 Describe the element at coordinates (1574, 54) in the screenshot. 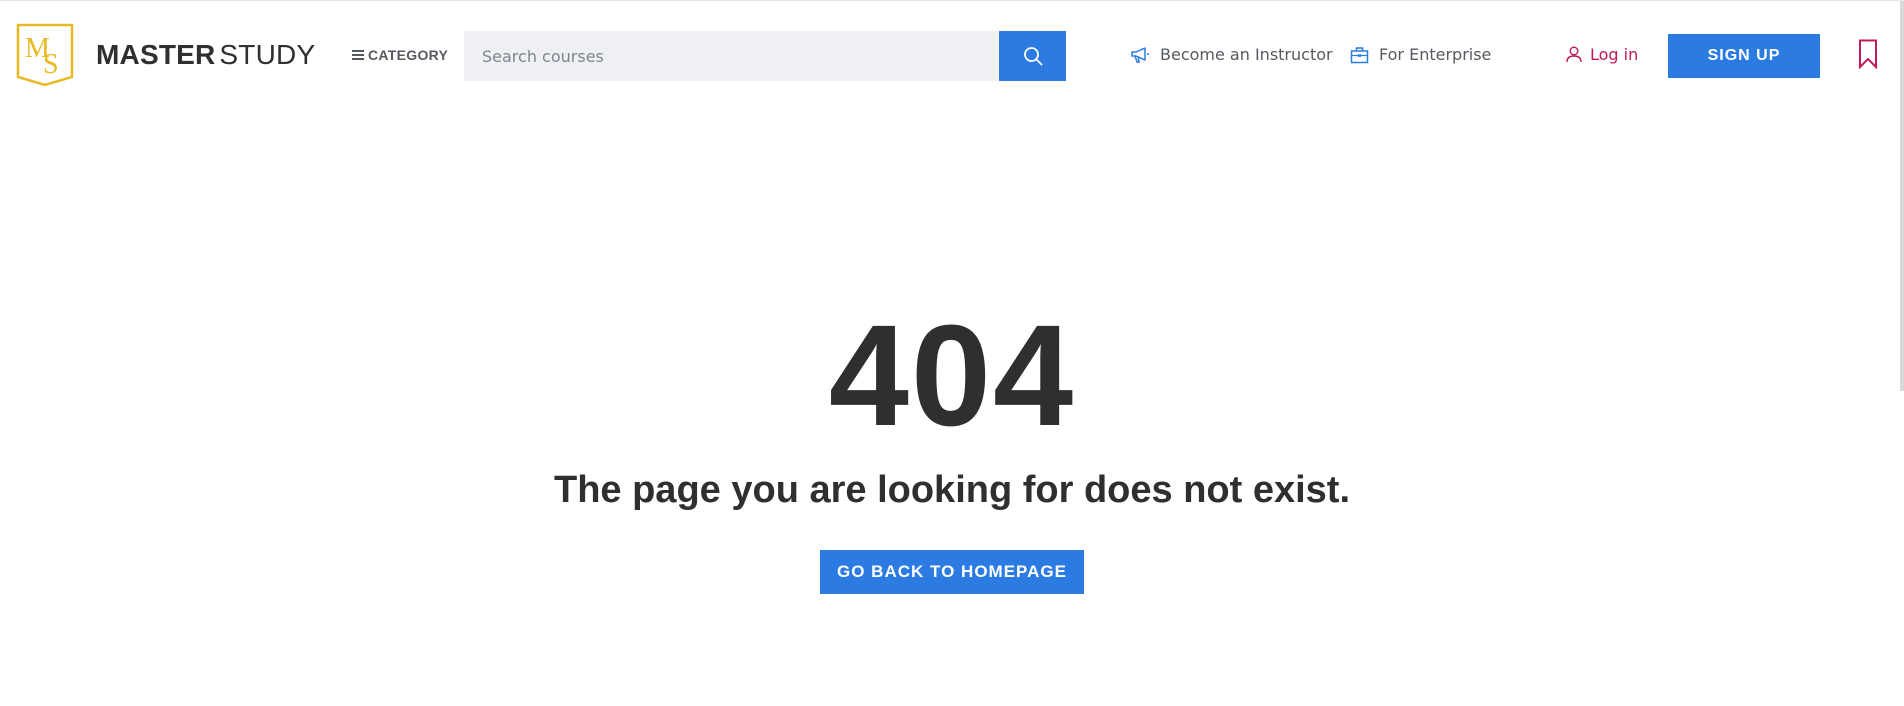

I see `user-icon` at that location.